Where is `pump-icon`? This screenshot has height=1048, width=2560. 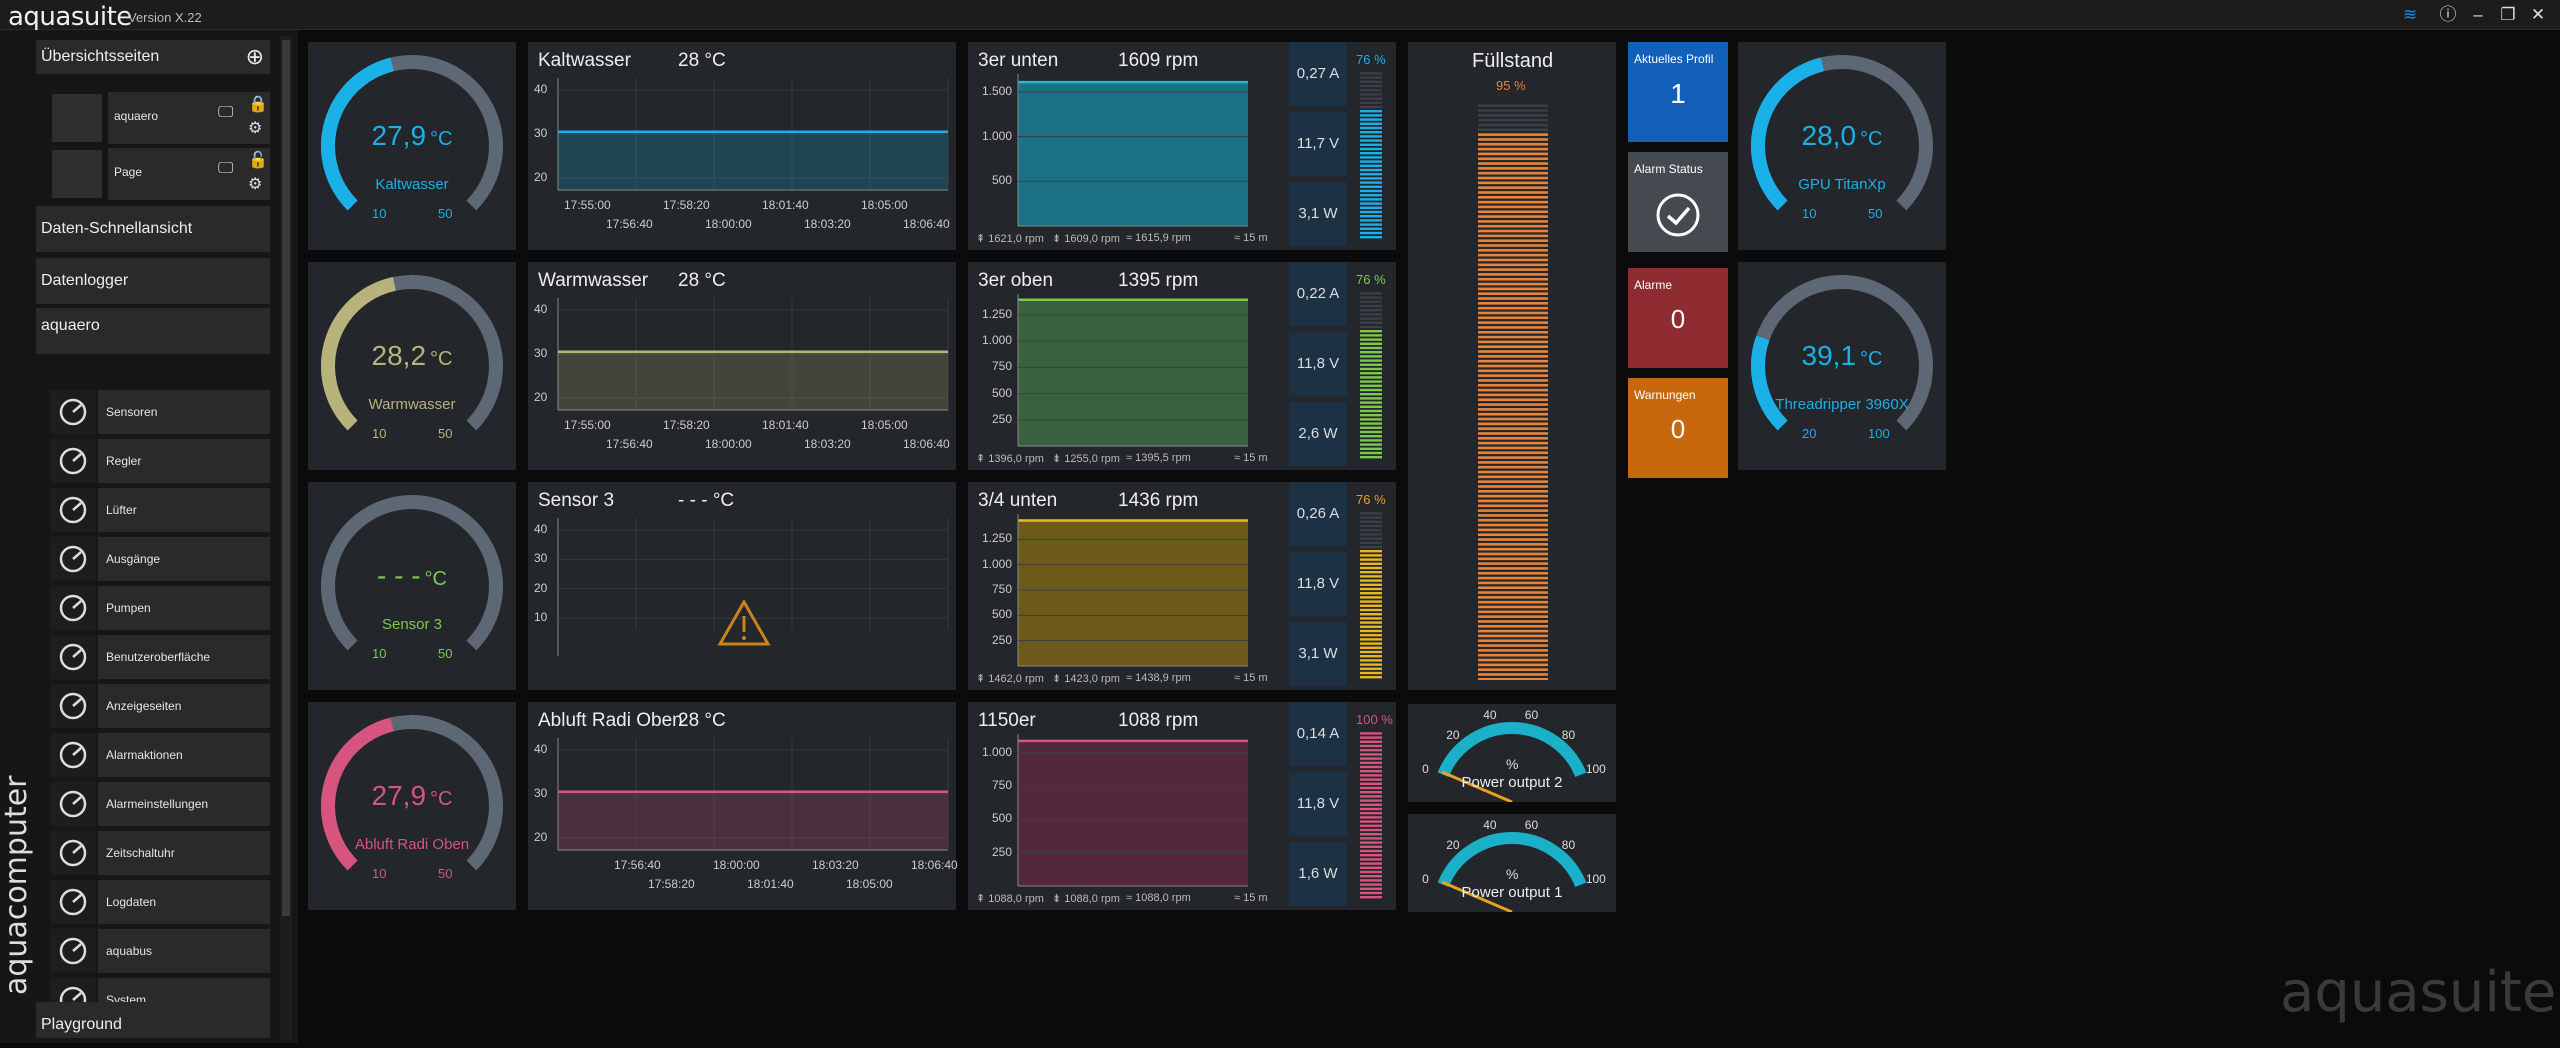 pump-icon is located at coordinates (73, 608).